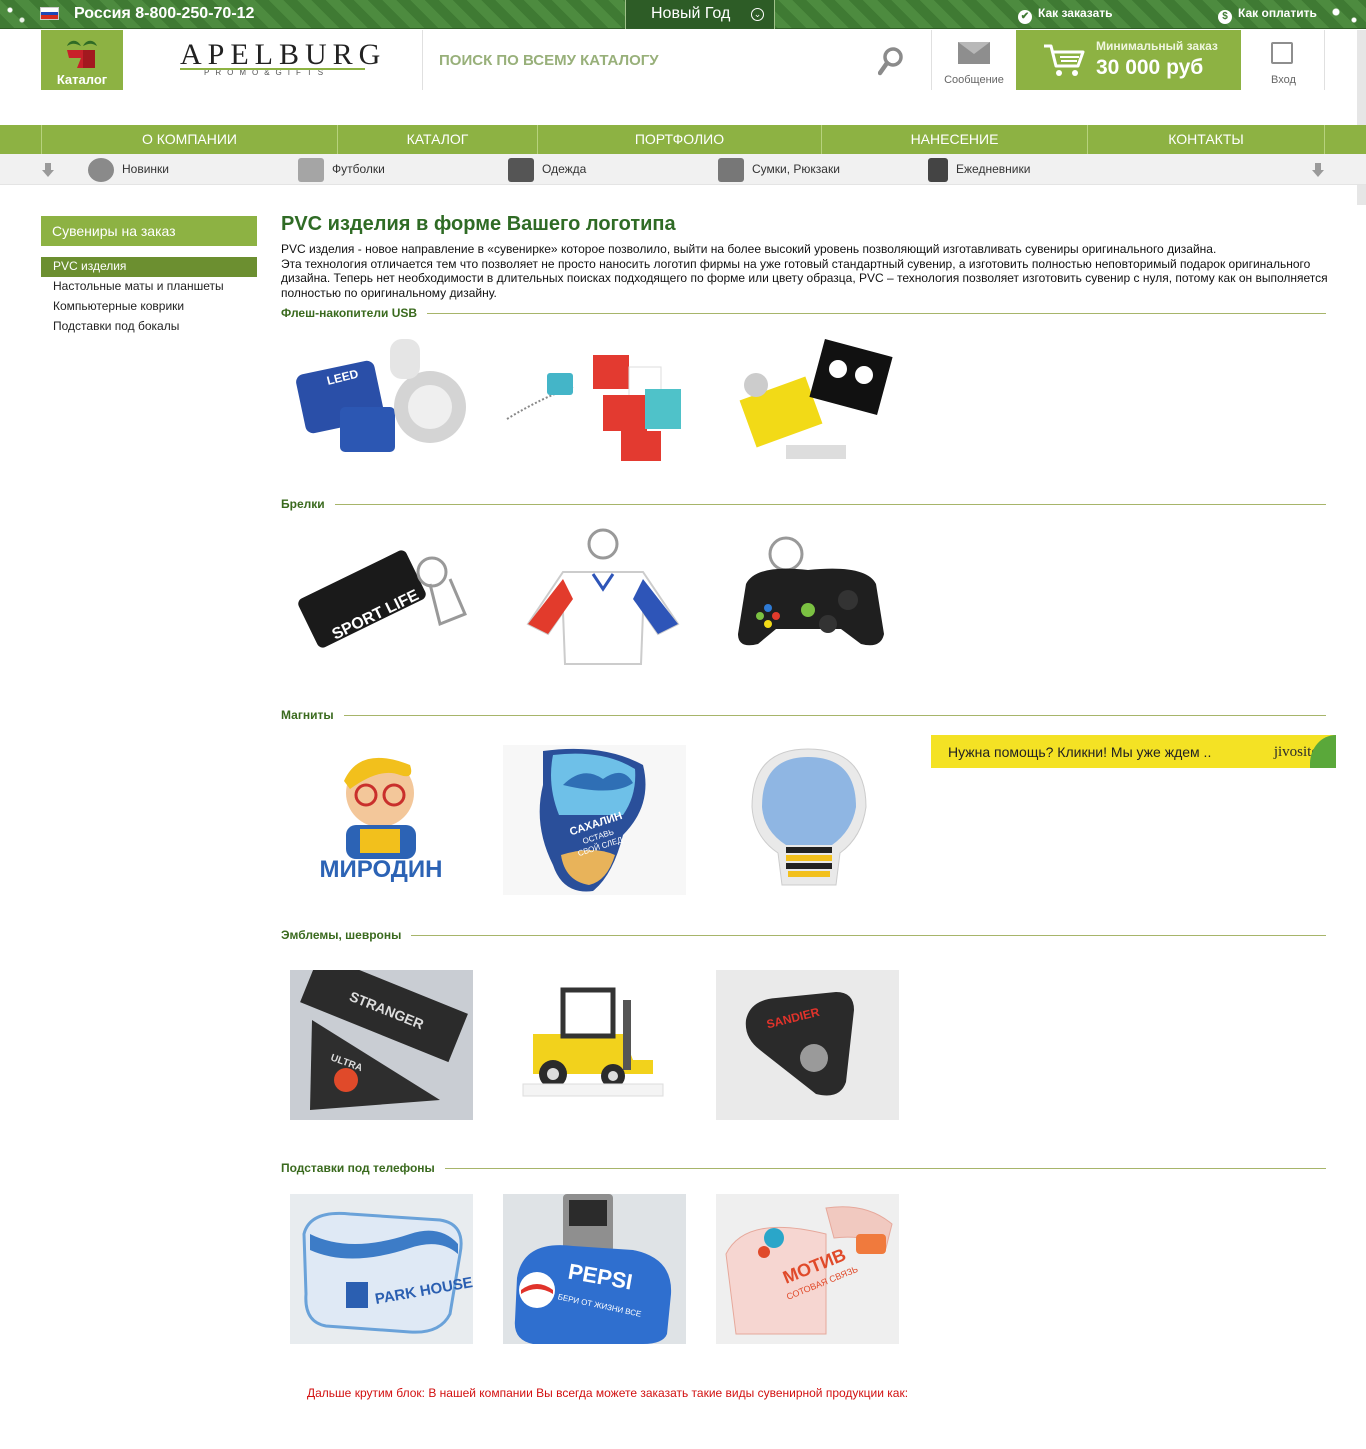 Image resolution: width=1366 pixels, height=1449 pixels. I want to click on notebook-icon, so click(938, 169).